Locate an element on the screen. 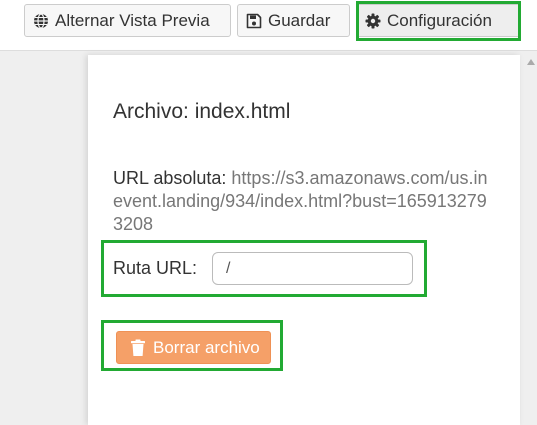 This screenshot has height=425, width=537. scroll-up-arrow is located at coordinates (531, 62).